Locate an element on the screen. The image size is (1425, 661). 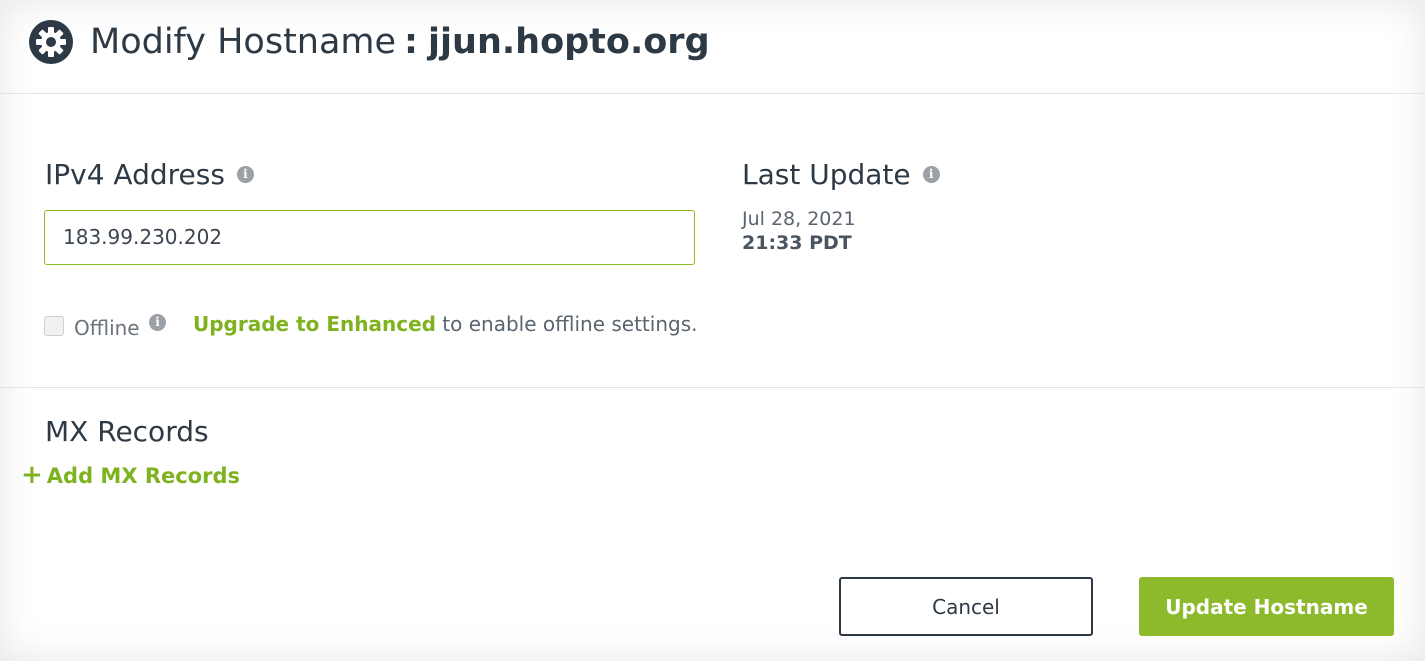
ipv4-label: IPv4 Address i is located at coordinates (149, 175).